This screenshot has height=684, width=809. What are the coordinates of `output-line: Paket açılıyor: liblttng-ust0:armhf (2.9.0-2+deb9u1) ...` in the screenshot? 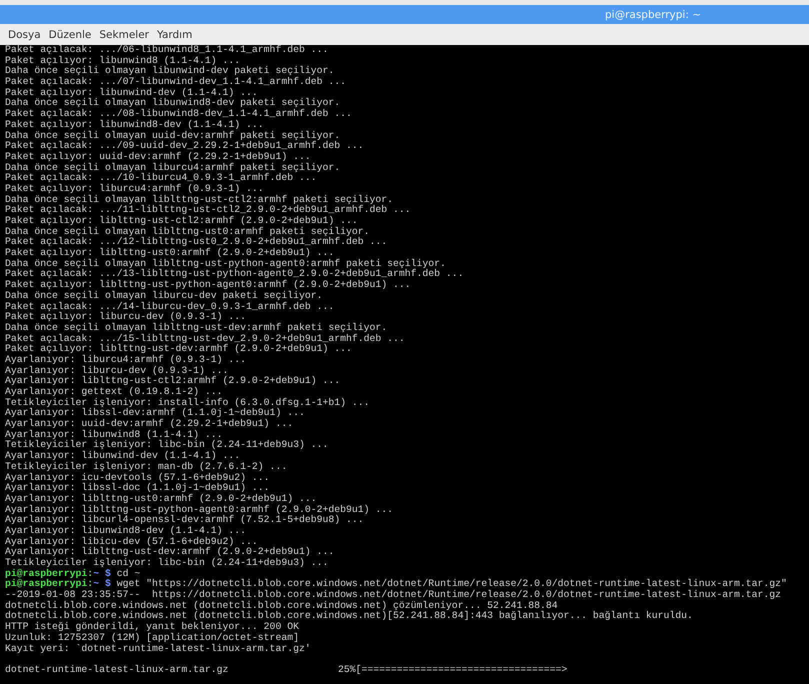 It's located at (169, 252).